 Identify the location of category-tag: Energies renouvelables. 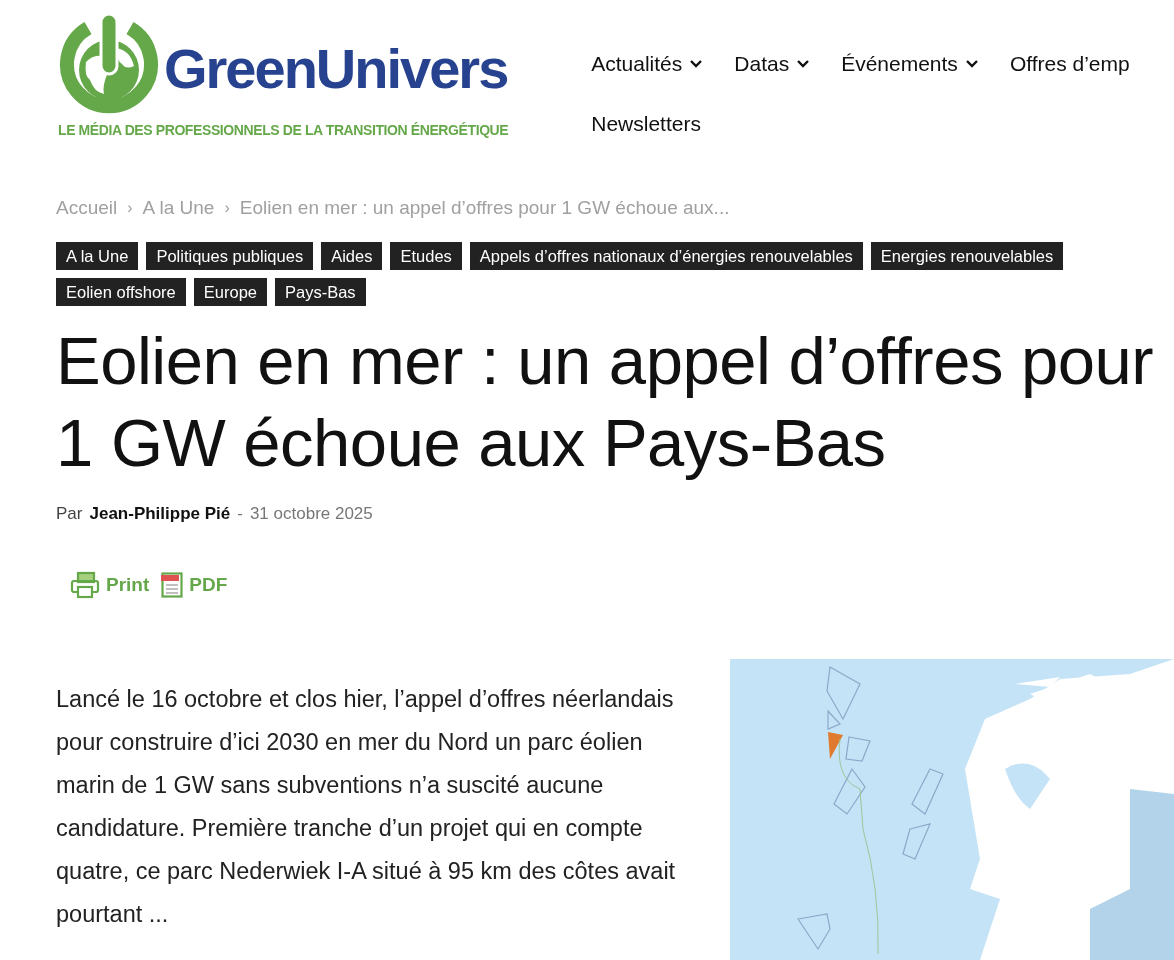
(967, 255).